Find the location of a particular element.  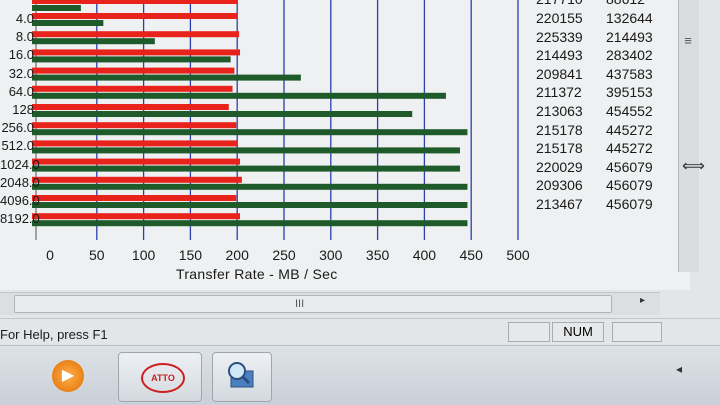

read-speed-cell: 445272 is located at coordinates (629, 129).